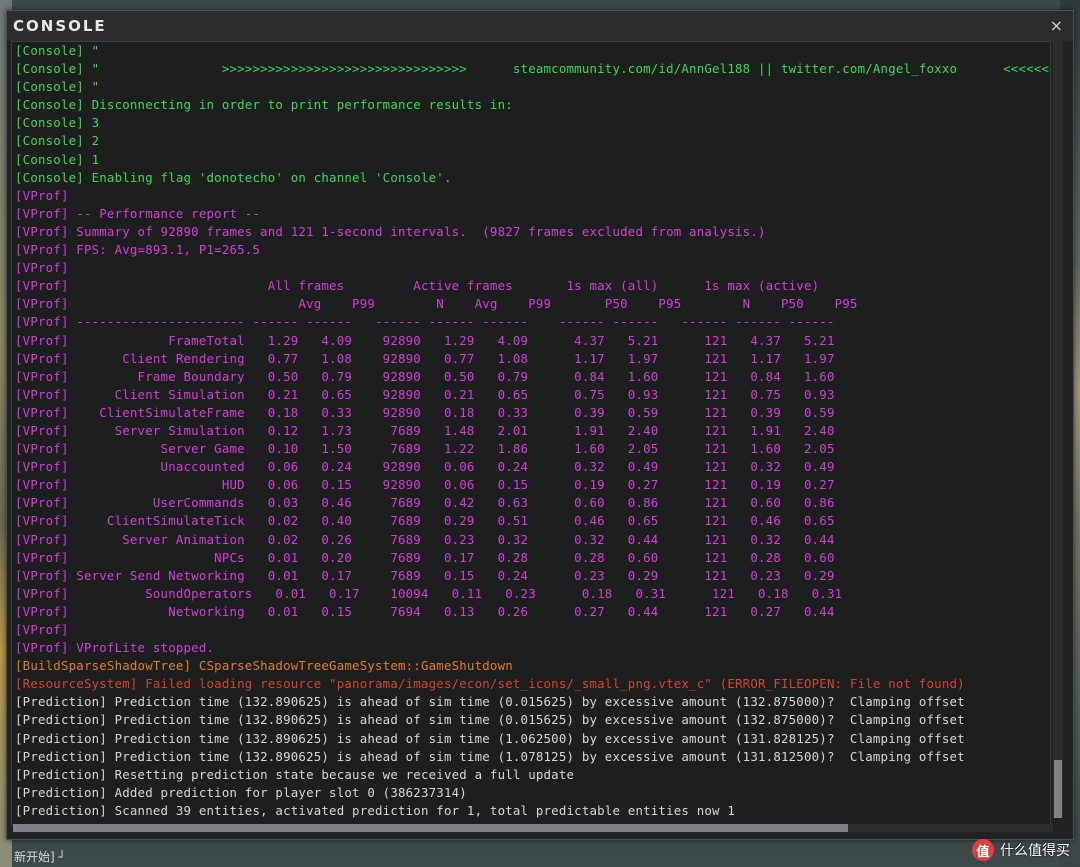 This screenshot has height=867, width=1080. What do you see at coordinates (983, 850) in the screenshot?
I see `watermark-logo-icon: 值` at bounding box center [983, 850].